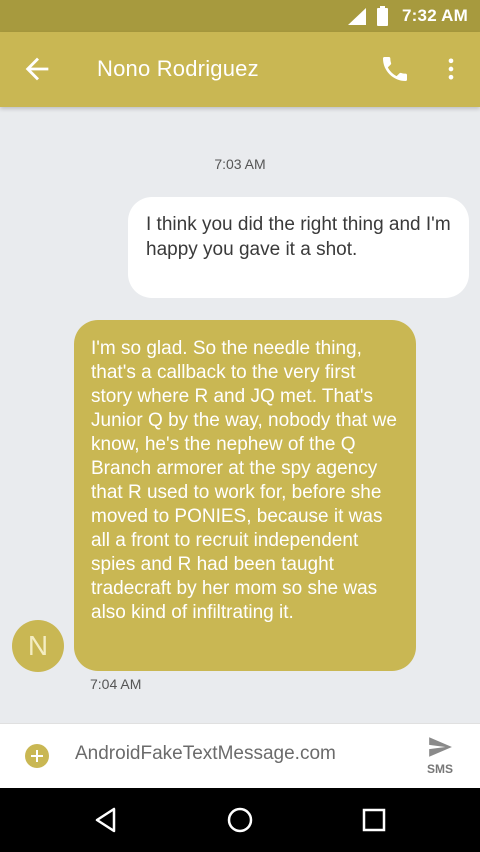  I want to click on message-input: AndroidFakeTextMessage.com, so click(205, 754).